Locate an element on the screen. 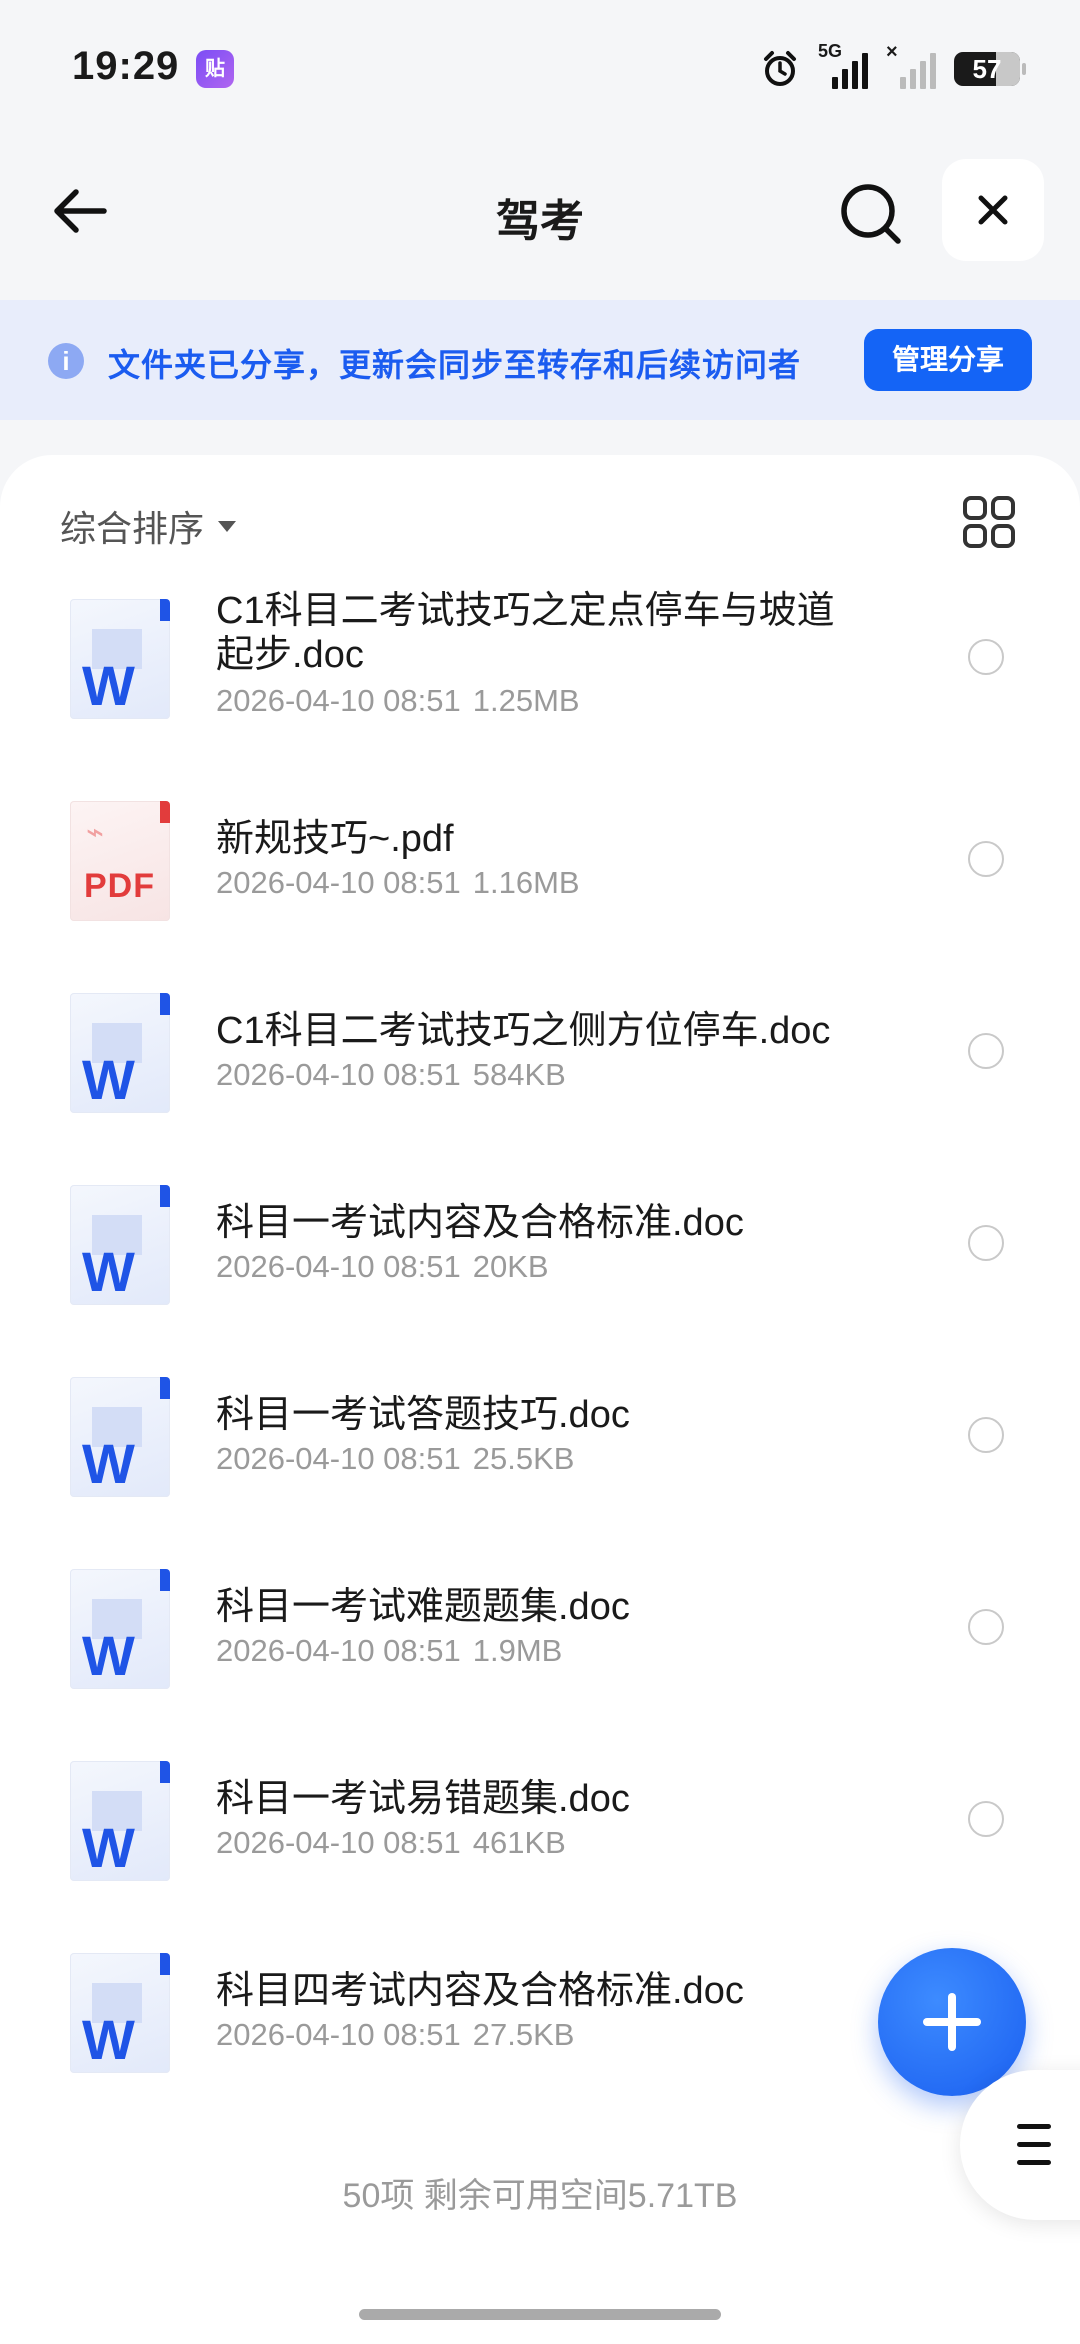  search-icon is located at coordinates (872, 215).